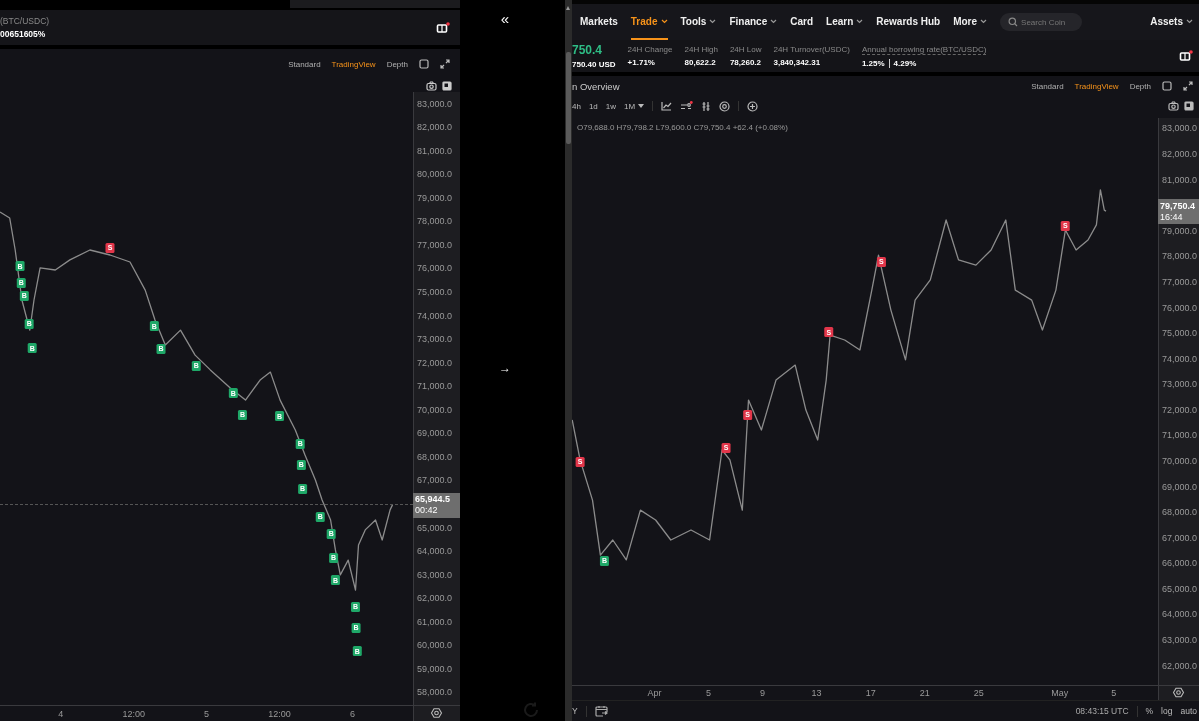  Describe the element at coordinates (1167, 711) in the screenshot. I see `scale-option: log` at that location.